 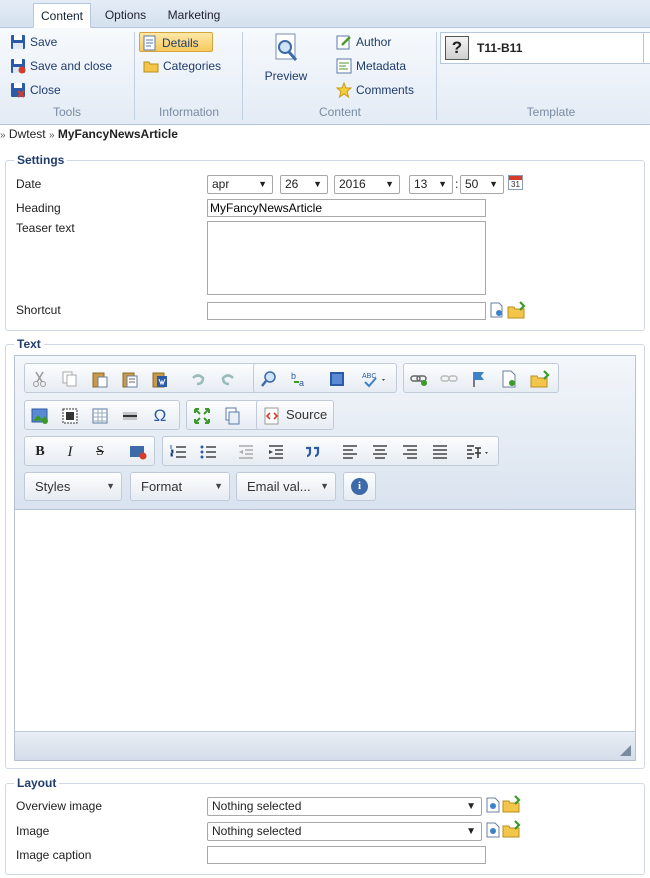 What do you see at coordinates (162, 486) in the screenshot?
I see `format-label: Format` at bounding box center [162, 486].